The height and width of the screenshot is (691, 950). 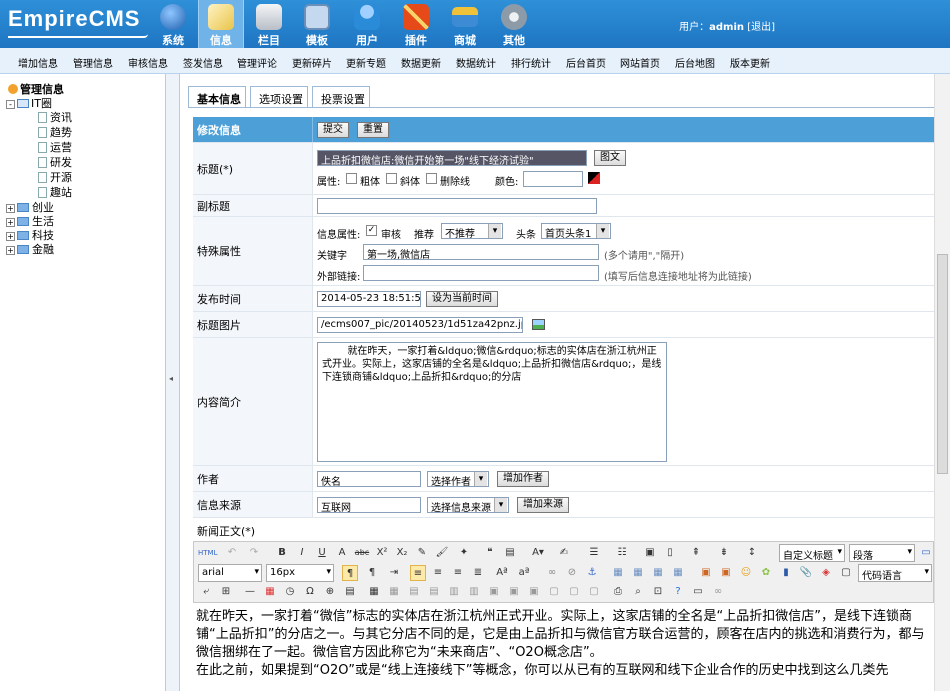 I want to click on autolink-icon: ∞, so click(x=718, y=592).